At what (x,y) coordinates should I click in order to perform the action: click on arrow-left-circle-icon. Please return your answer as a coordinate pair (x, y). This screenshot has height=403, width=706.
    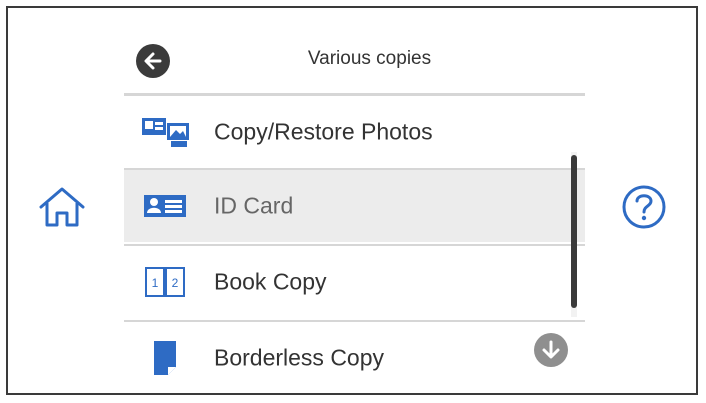
    Looking at the image, I should click on (153, 61).